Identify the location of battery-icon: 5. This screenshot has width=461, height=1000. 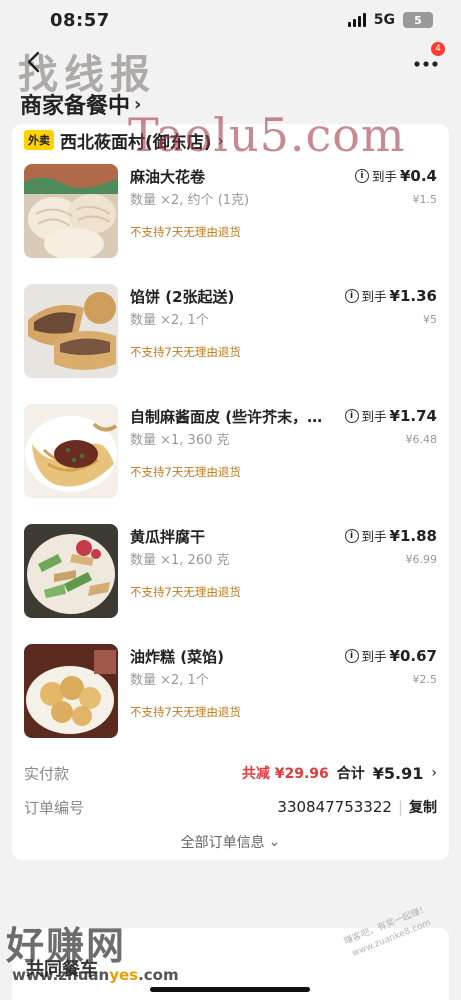
(418, 20).